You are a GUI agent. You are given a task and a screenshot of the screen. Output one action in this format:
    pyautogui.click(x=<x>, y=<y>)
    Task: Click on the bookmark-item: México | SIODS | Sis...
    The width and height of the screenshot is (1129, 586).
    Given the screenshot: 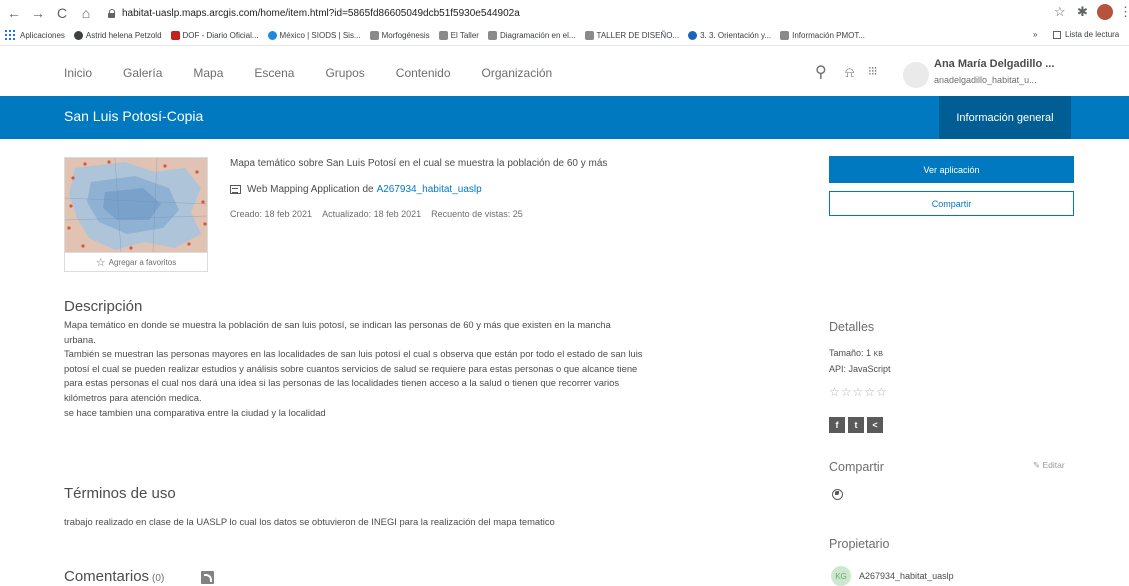 What is the action you would take?
    pyautogui.click(x=314, y=35)
    